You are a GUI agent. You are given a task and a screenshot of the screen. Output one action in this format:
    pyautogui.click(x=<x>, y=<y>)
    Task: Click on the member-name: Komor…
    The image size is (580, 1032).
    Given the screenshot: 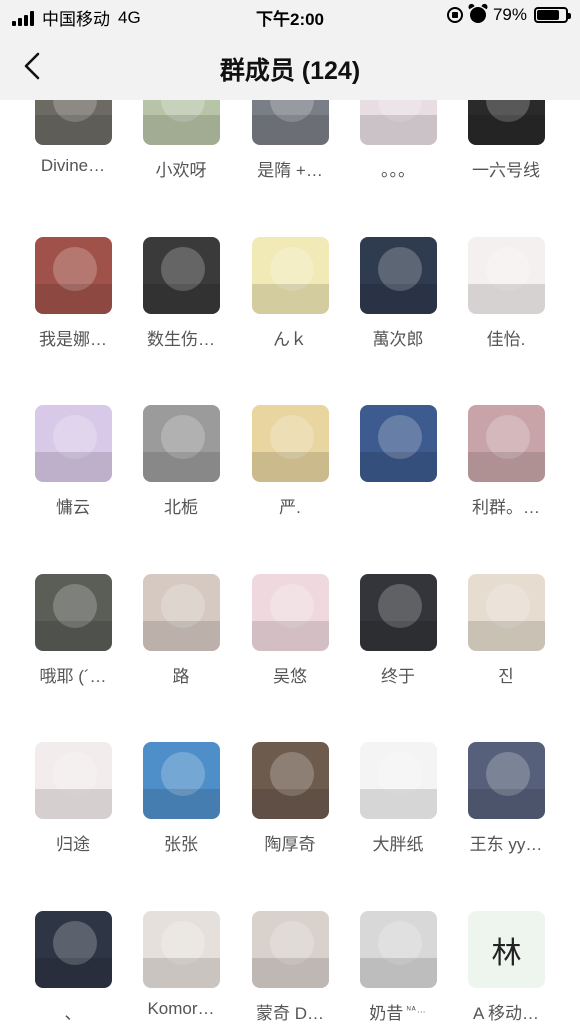 What is the action you would take?
    pyautogui.click(x=181, y=1008)
    